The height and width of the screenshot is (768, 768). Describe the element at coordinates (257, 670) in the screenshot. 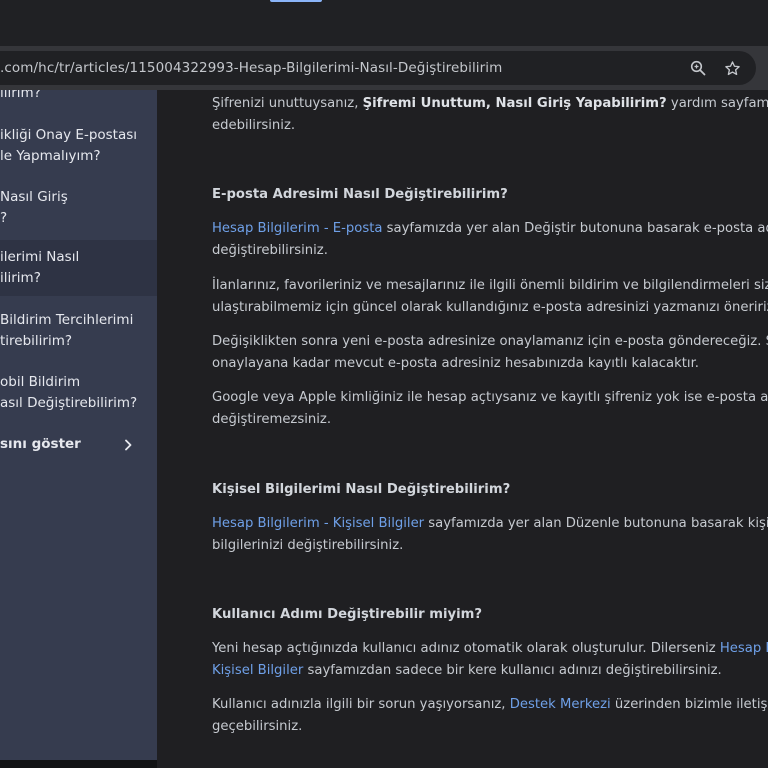

I see `personal-info-link: Kişisel Bilgiler` at that location.